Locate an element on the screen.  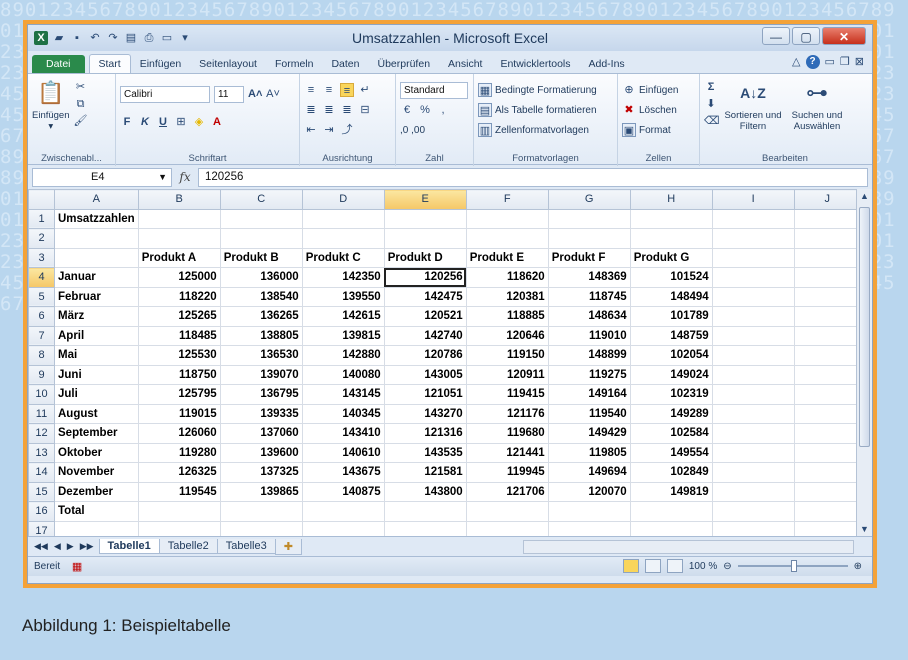
align-middle-icon: ≡ is located at coordinates (329, 90).